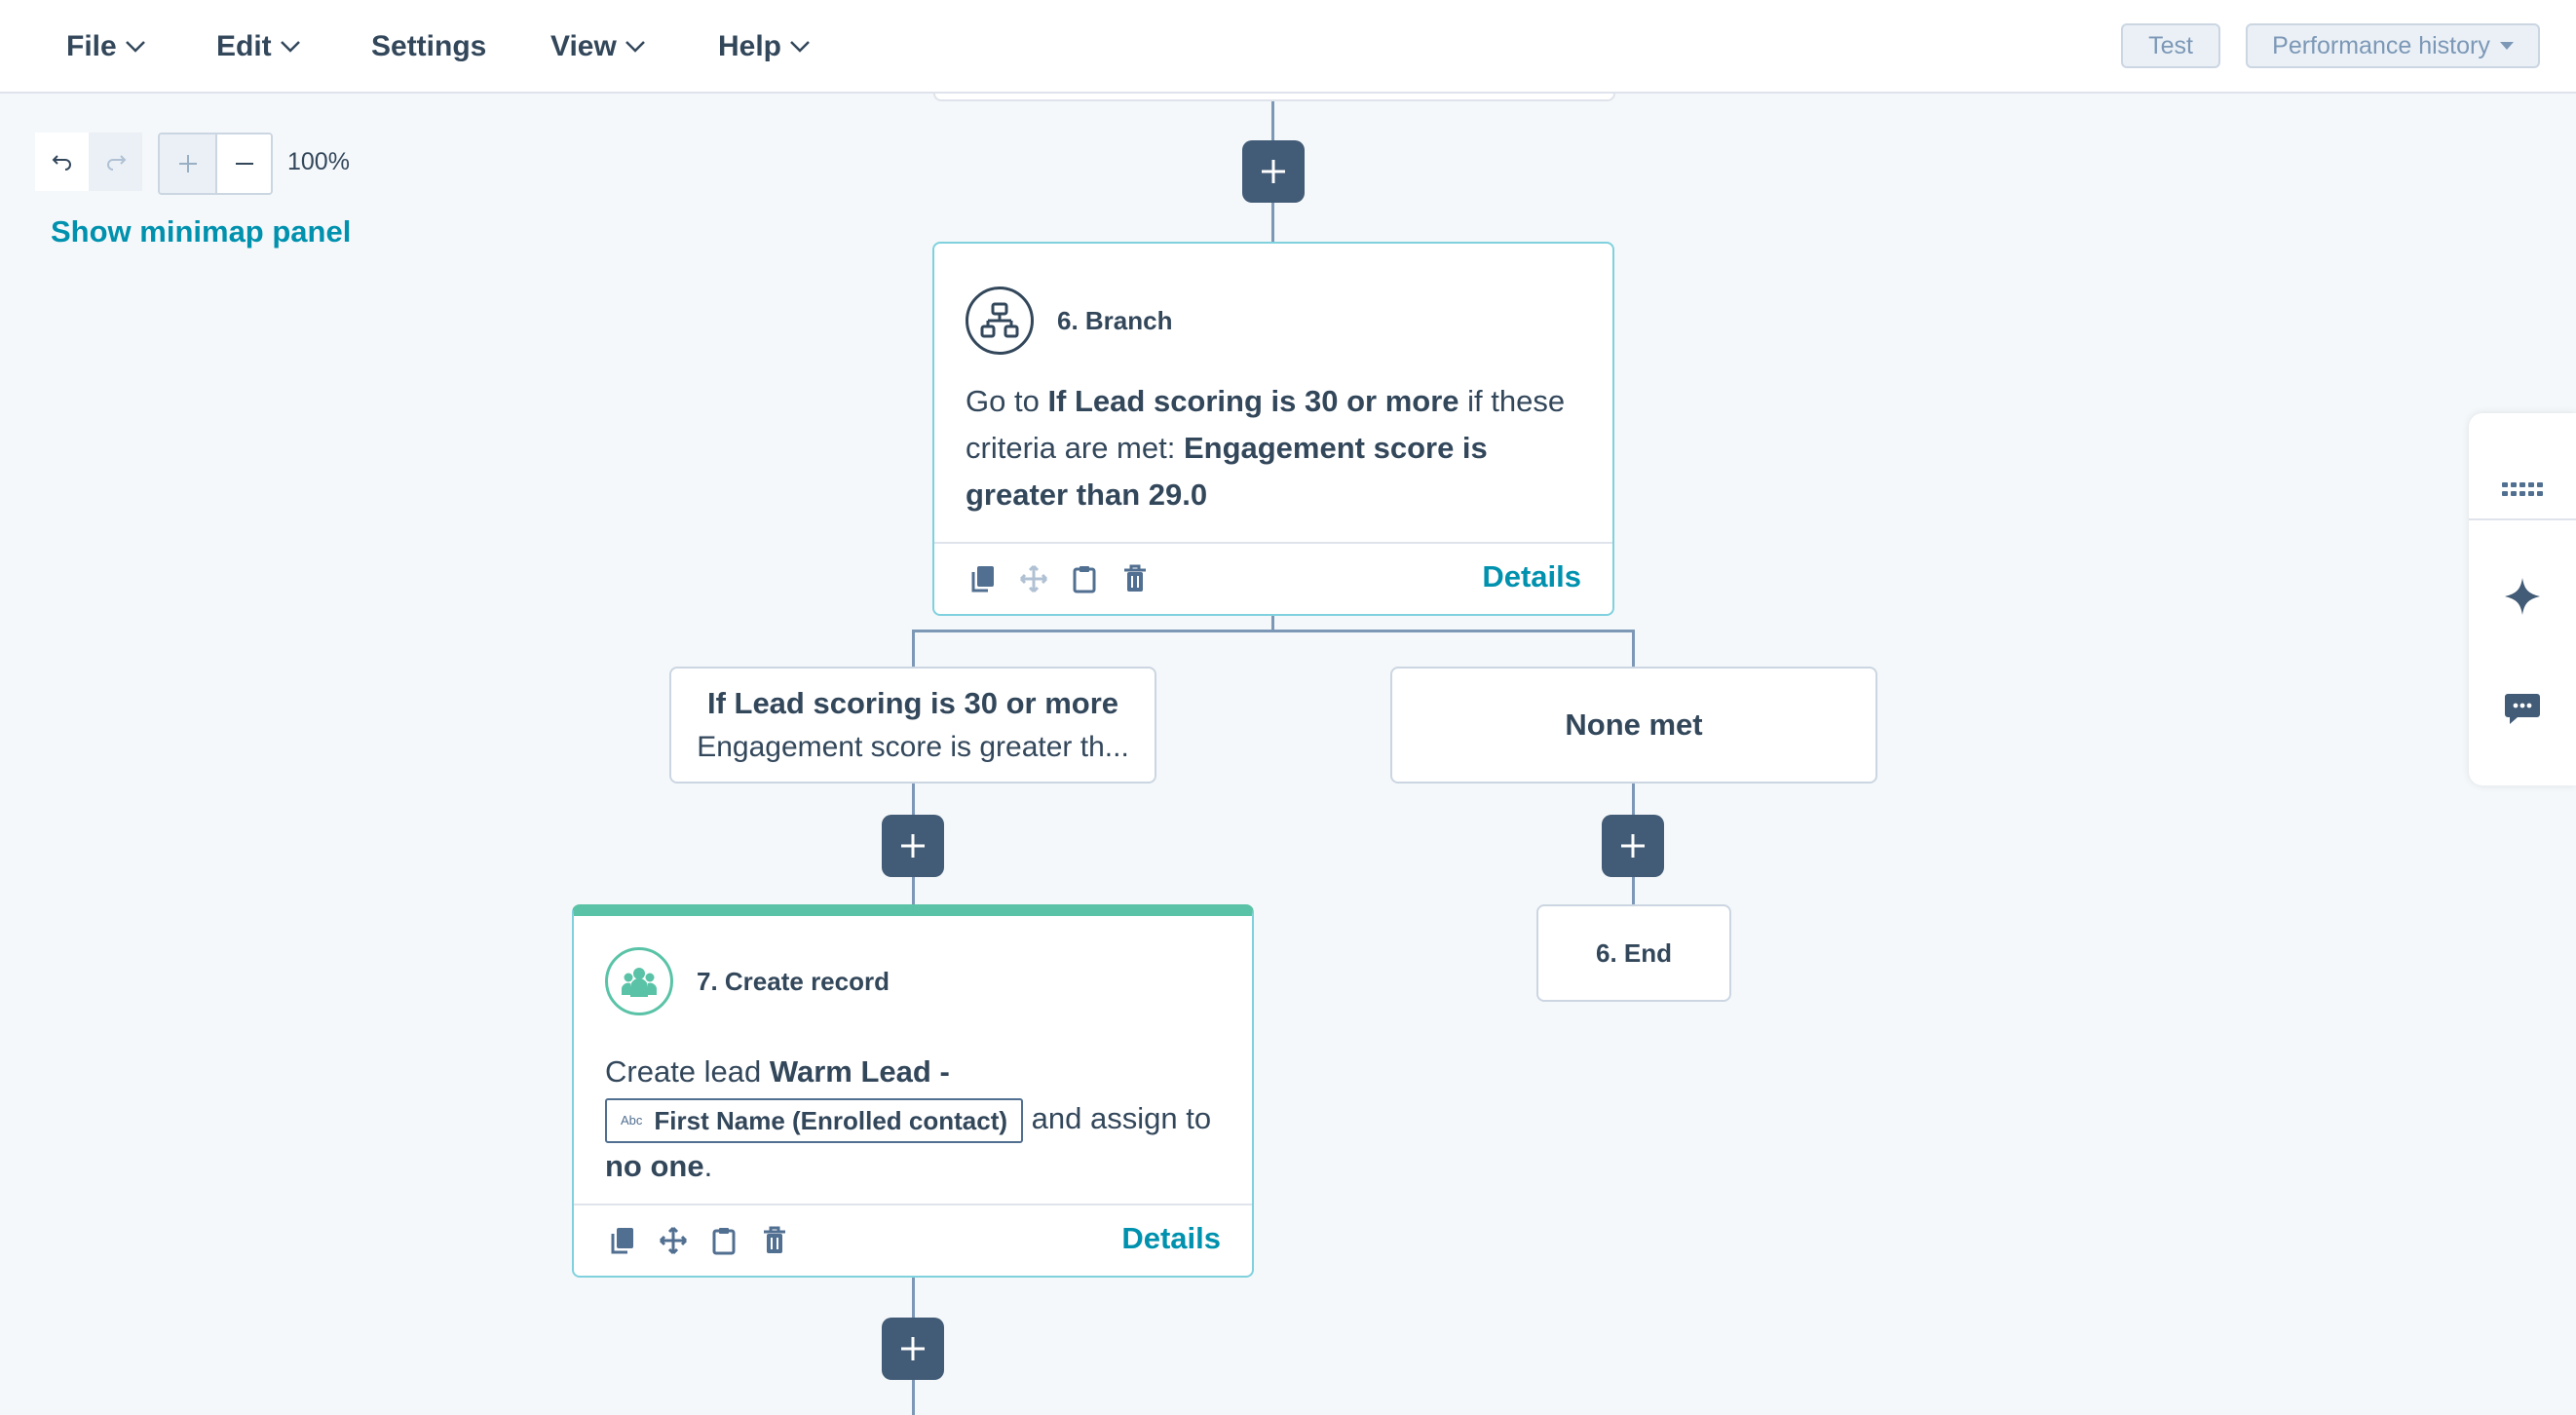  Describe the element at coordinates (639, 981) in the screenshot. I see `people-icon` at that location.